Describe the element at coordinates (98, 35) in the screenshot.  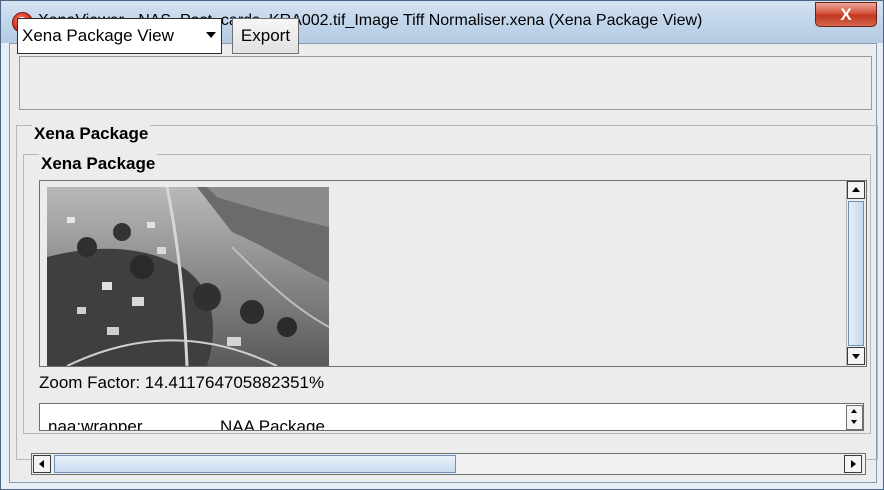
I see `view-select-value: Xena Package View` at that location.